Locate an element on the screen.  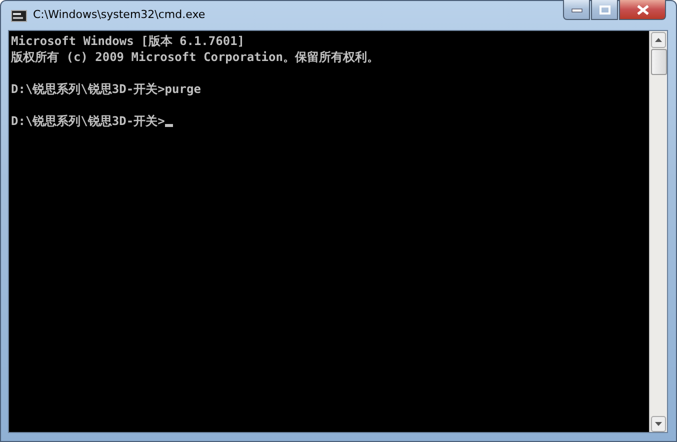
maximize-button is located at coordinates (604, 10).